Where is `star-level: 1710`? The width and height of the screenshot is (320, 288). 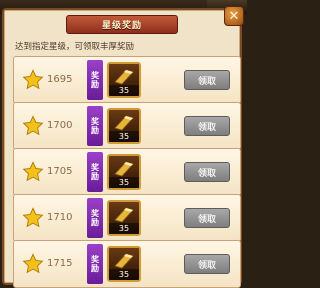
star-level: 1710 is located at coordinates (60, 217).